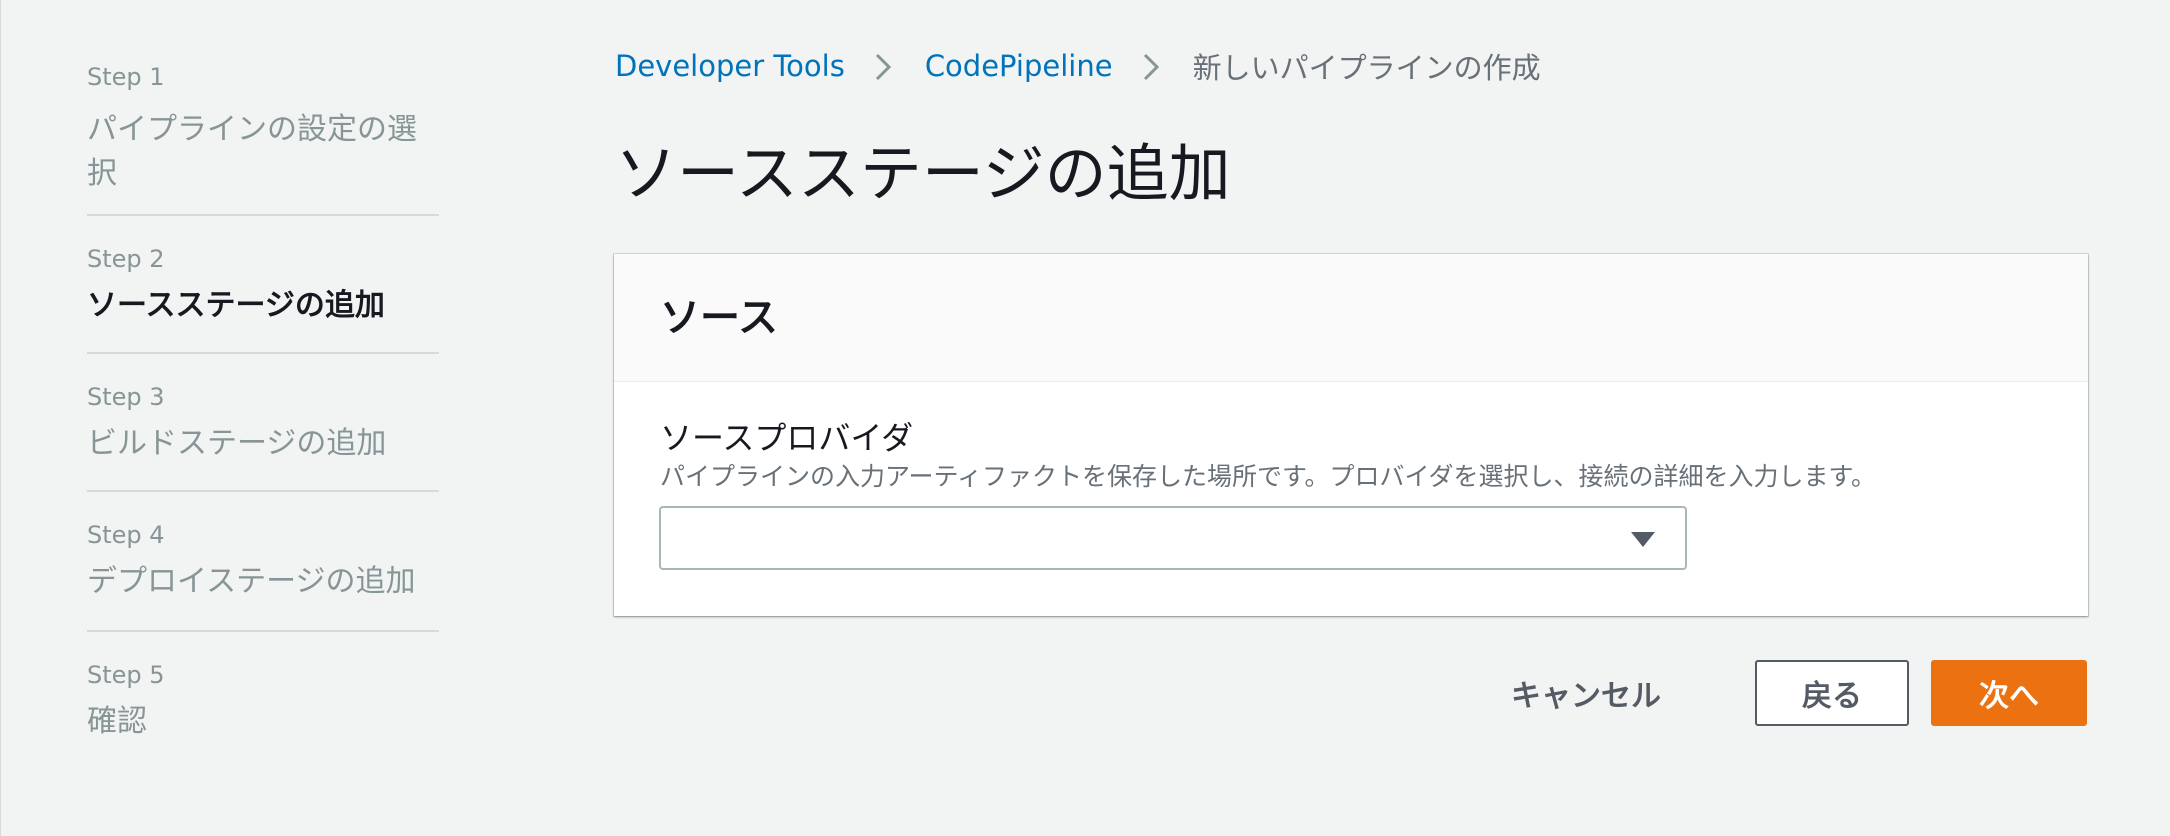 The image size is (2170, 836). Describe the element at coordinates (126, 397) in the screenshot. I see `step-number: Step 3` at that location.